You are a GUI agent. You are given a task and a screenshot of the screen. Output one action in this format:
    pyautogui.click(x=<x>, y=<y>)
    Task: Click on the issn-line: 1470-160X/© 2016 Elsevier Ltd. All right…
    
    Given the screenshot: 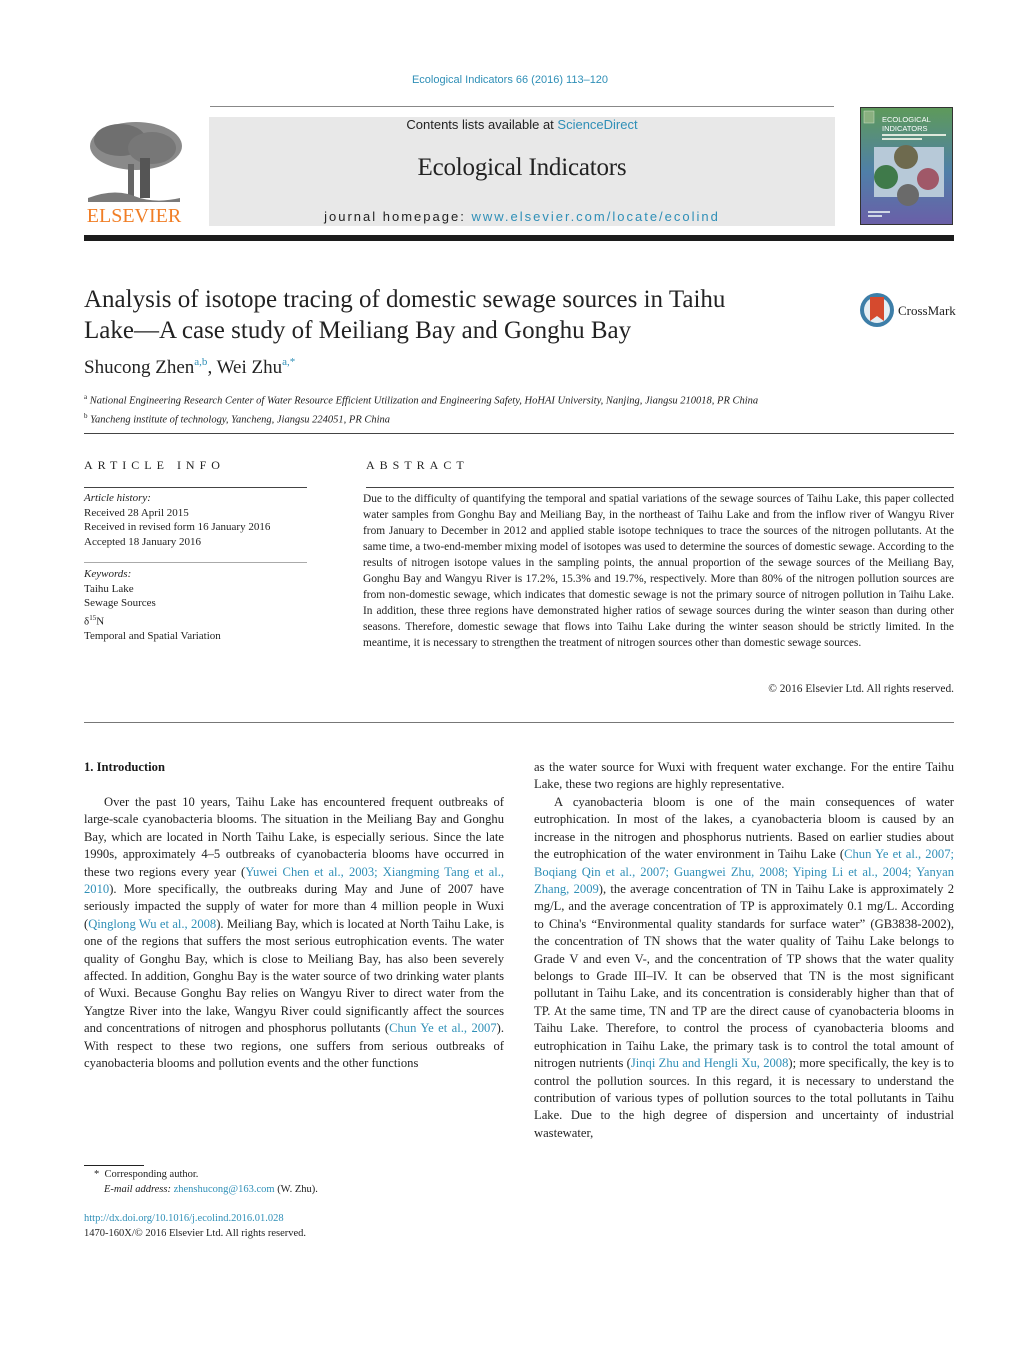 What is the action you would take?
    pyautogui.click(x=195, y=1233)
    